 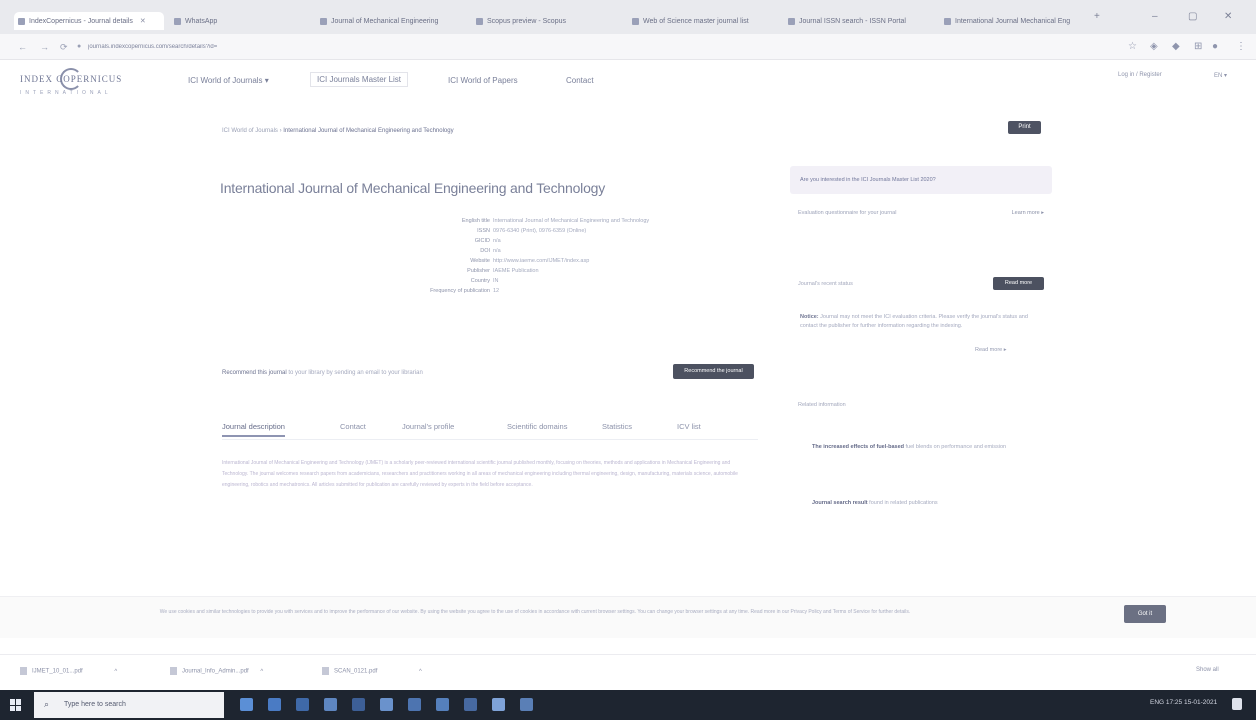 What do you see at coordinates (617, 426) in the screenshot?
I see `tab-statistics: Statistics` at bounding box center [617, 426].